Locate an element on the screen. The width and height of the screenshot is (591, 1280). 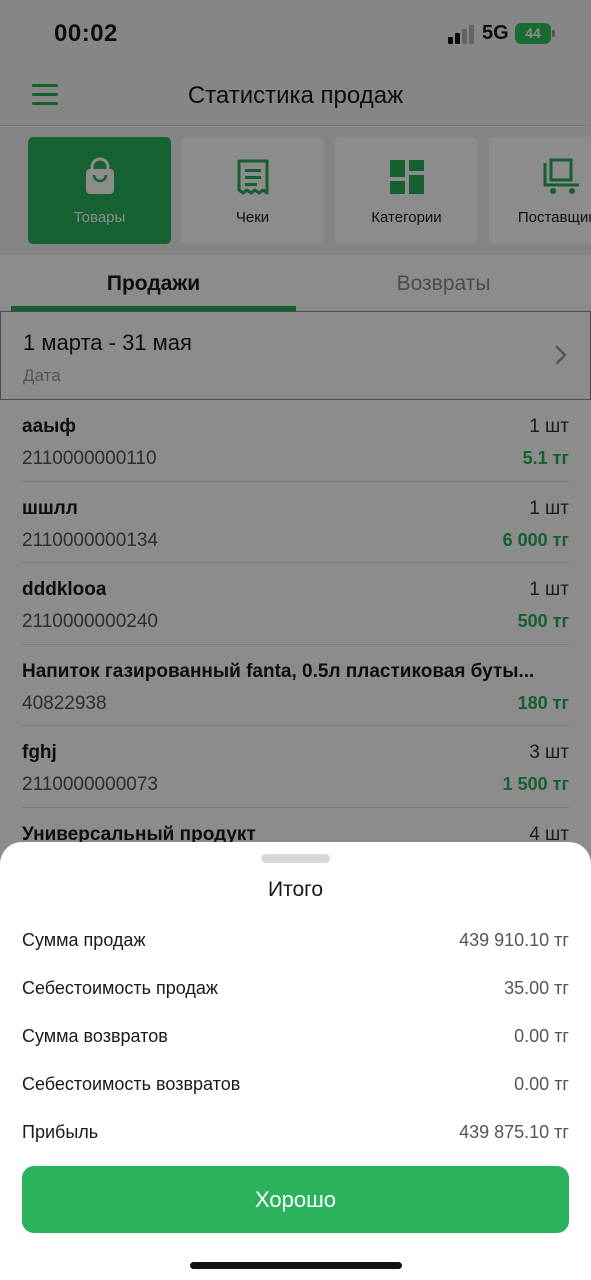
summary-row-sales-total: Сумма продаж 439 910.10 тг is located at coordinates (295, 945).